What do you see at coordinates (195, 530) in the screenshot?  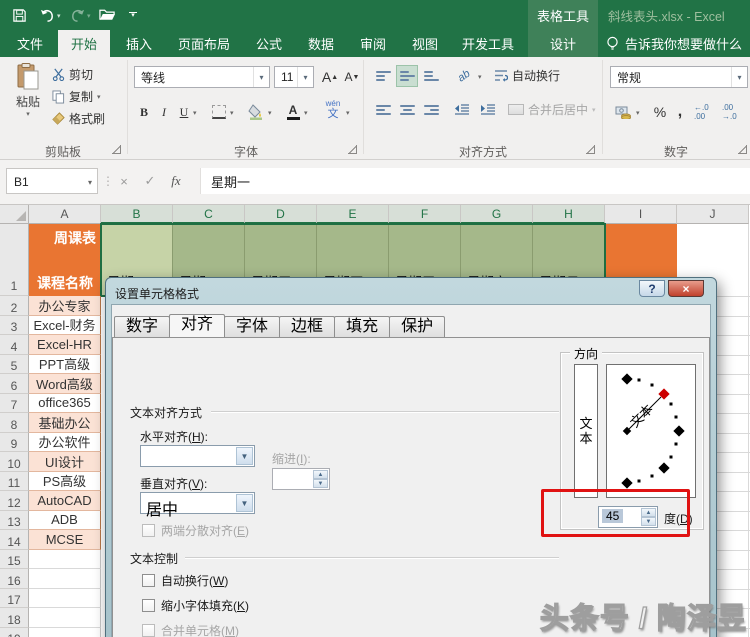 I see `justify-distributed-checkbox: 两端分散对齐(E)` at bounding box center [195, 530].